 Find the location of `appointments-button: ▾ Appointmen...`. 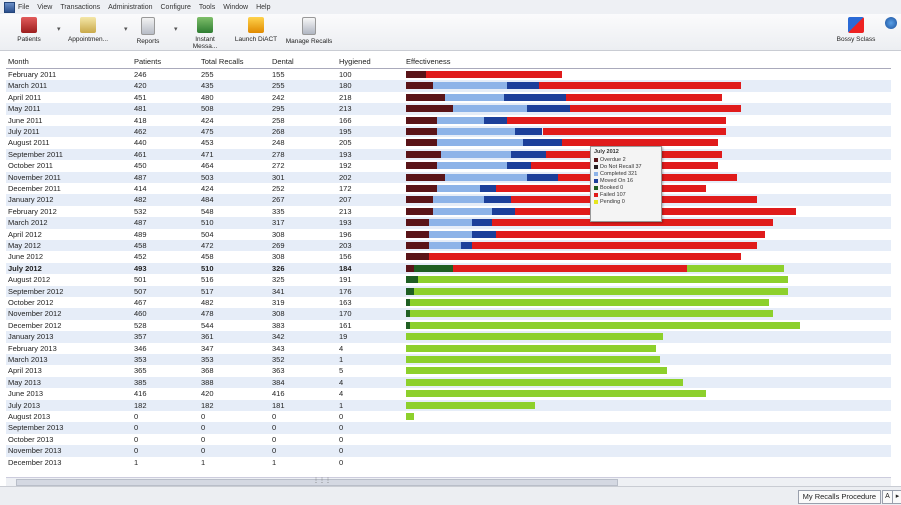

appointments-button: ▾ Appointmen... is located at coordinates (83, 30).